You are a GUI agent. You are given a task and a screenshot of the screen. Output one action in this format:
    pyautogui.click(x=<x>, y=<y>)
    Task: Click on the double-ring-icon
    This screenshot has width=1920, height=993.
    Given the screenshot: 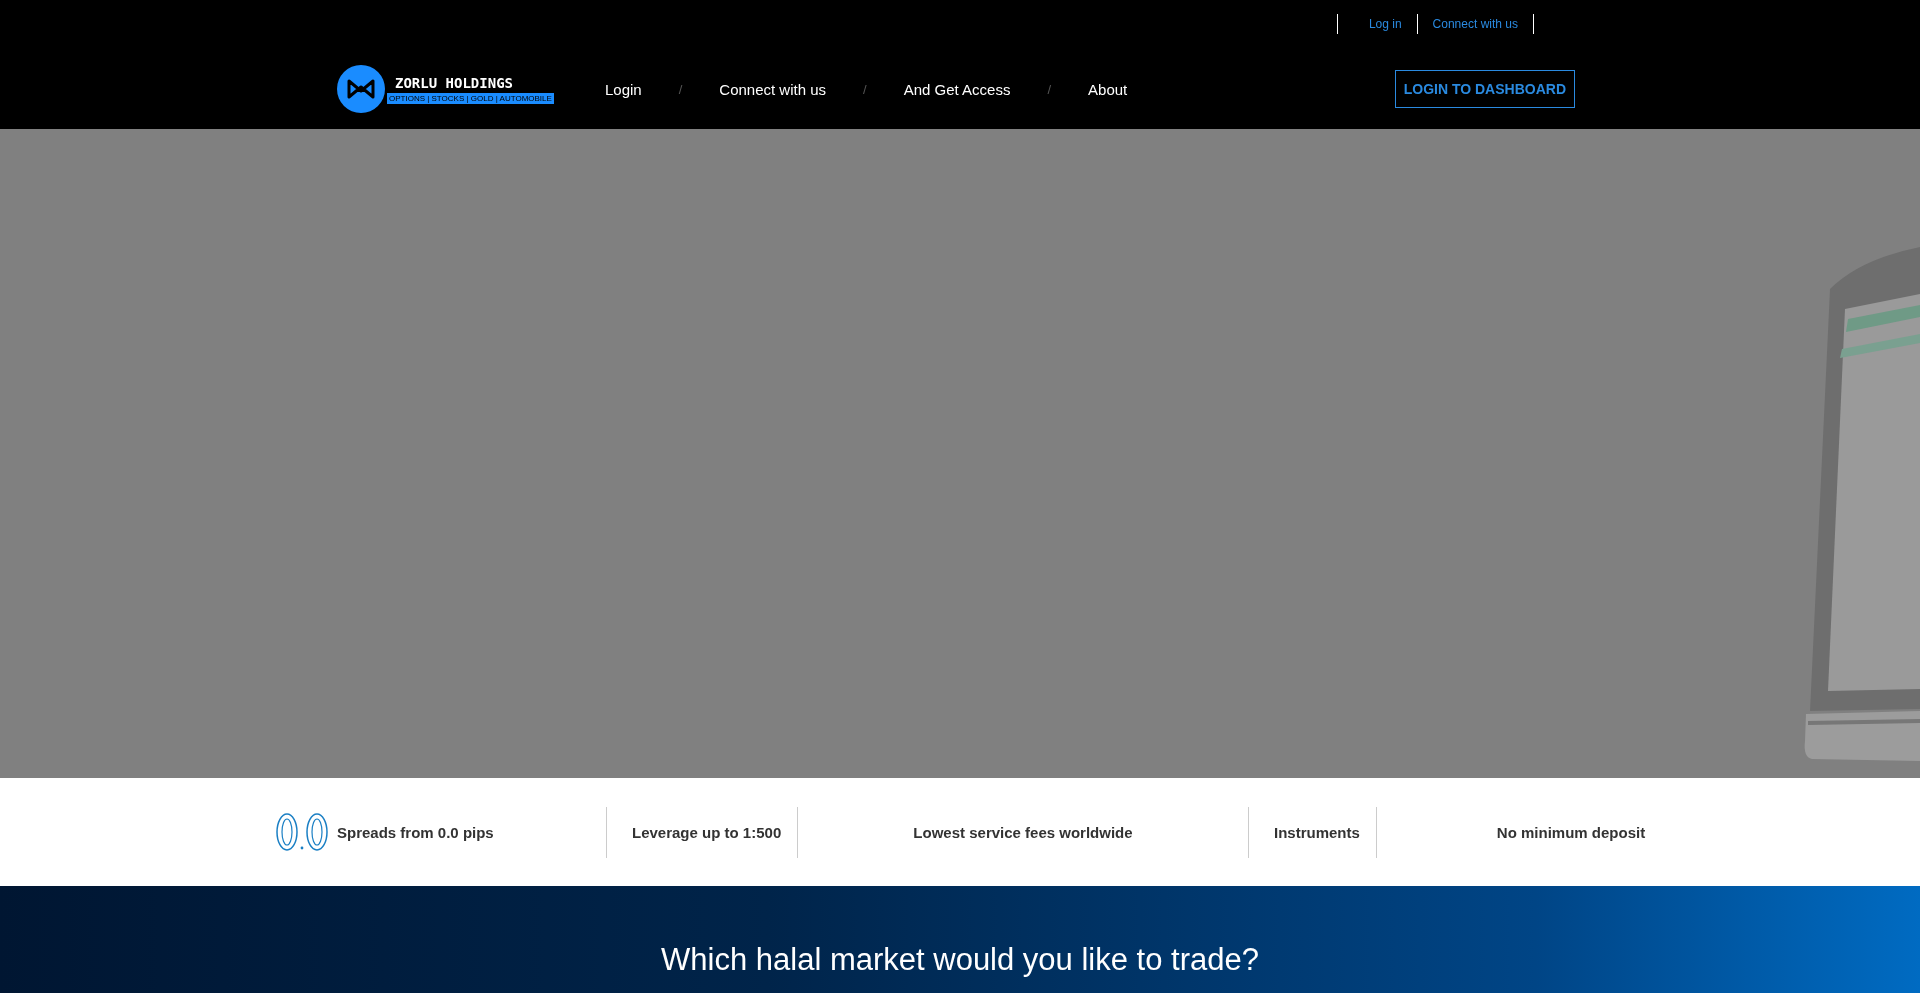 What is the action you would take?
    pyautogui.click(x=302, y=832)
    